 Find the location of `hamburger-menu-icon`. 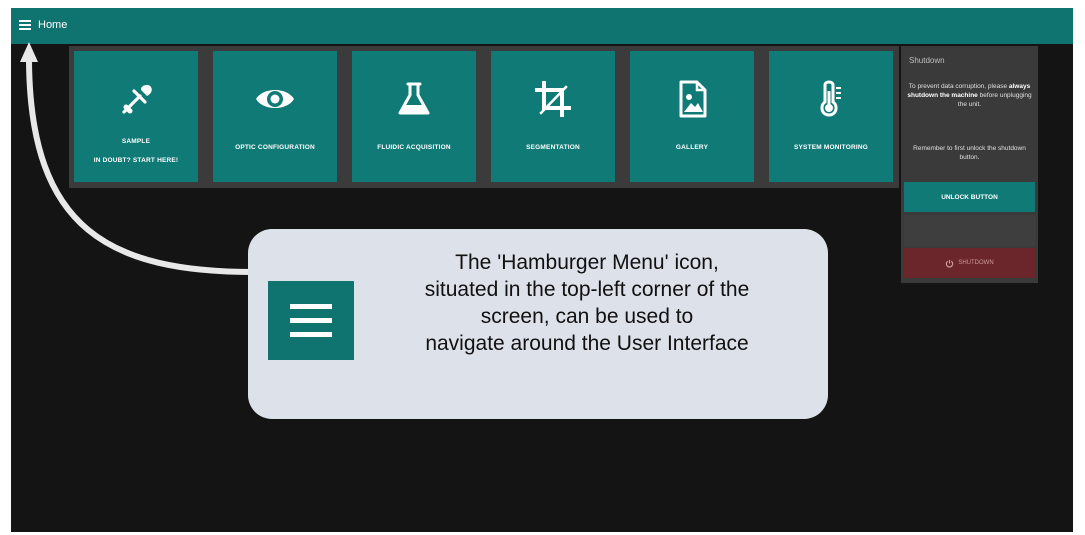

hamburger-menu-icon is located at coordinates (311, 320).